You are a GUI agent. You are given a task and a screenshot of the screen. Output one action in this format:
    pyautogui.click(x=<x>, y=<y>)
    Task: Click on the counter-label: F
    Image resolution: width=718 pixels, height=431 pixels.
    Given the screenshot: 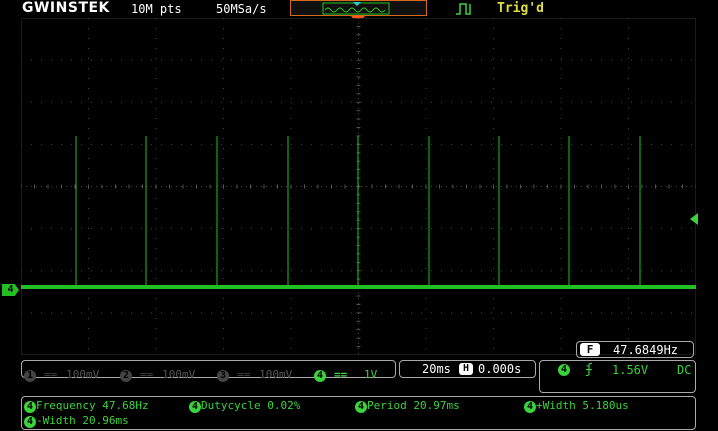 What is the action you would take?
    pyautogui.click(x=590, y=349)
    